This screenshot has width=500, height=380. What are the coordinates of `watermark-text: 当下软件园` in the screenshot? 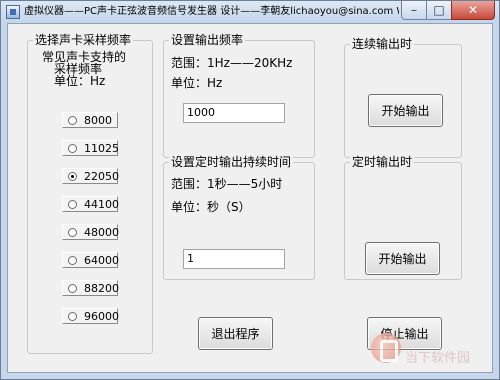 It's located at (438, 358).